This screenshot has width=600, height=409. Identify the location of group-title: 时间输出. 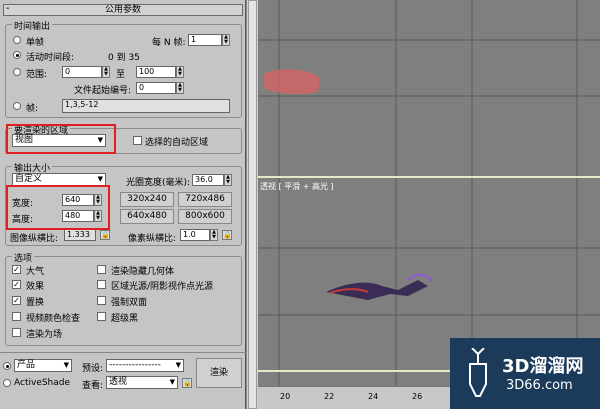
(32, 25).